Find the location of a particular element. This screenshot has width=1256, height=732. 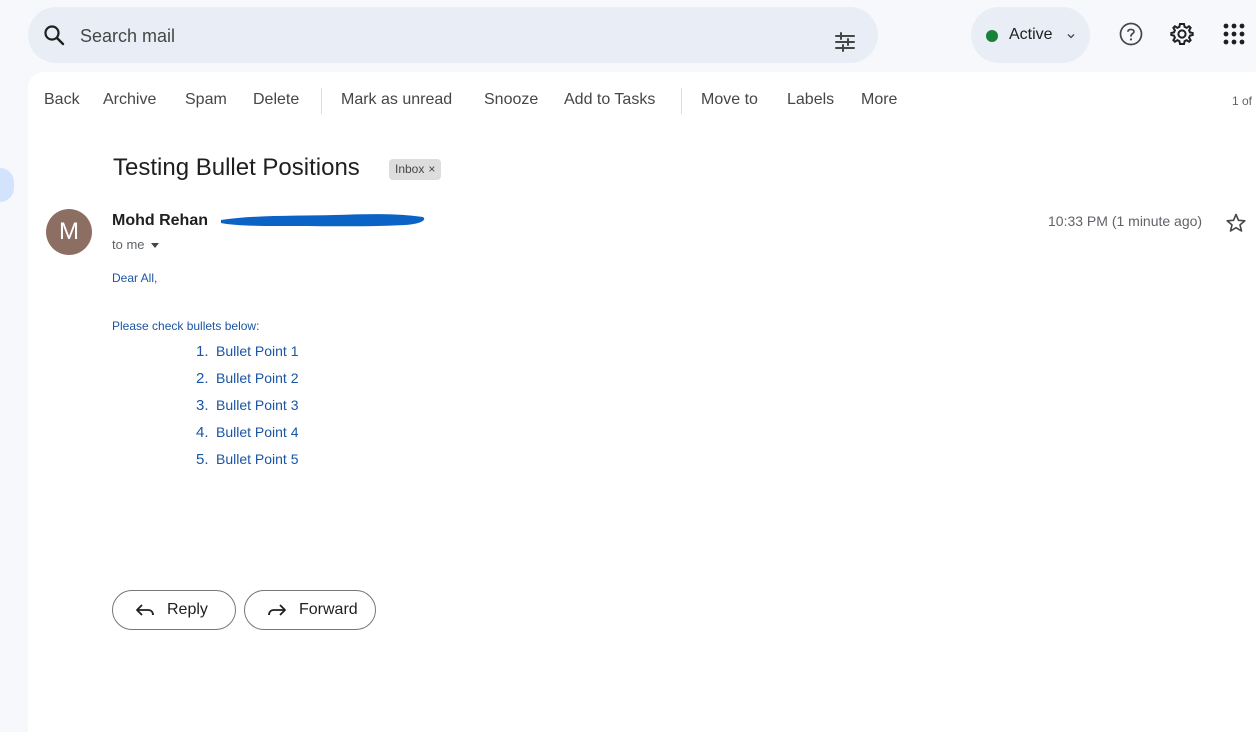

star-icon is located at coordinates (1236, 223).